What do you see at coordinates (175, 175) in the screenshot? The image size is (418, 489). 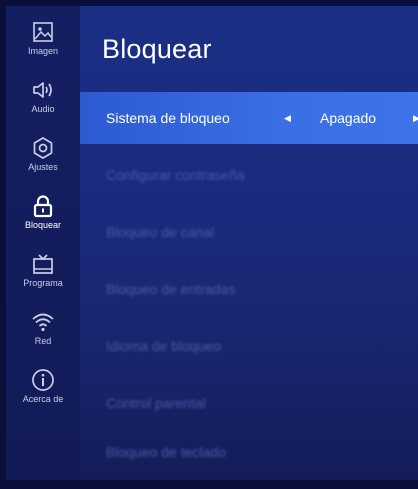 I see `menu-item-label: Configurar contraseña` at bounding box center [175, 175].